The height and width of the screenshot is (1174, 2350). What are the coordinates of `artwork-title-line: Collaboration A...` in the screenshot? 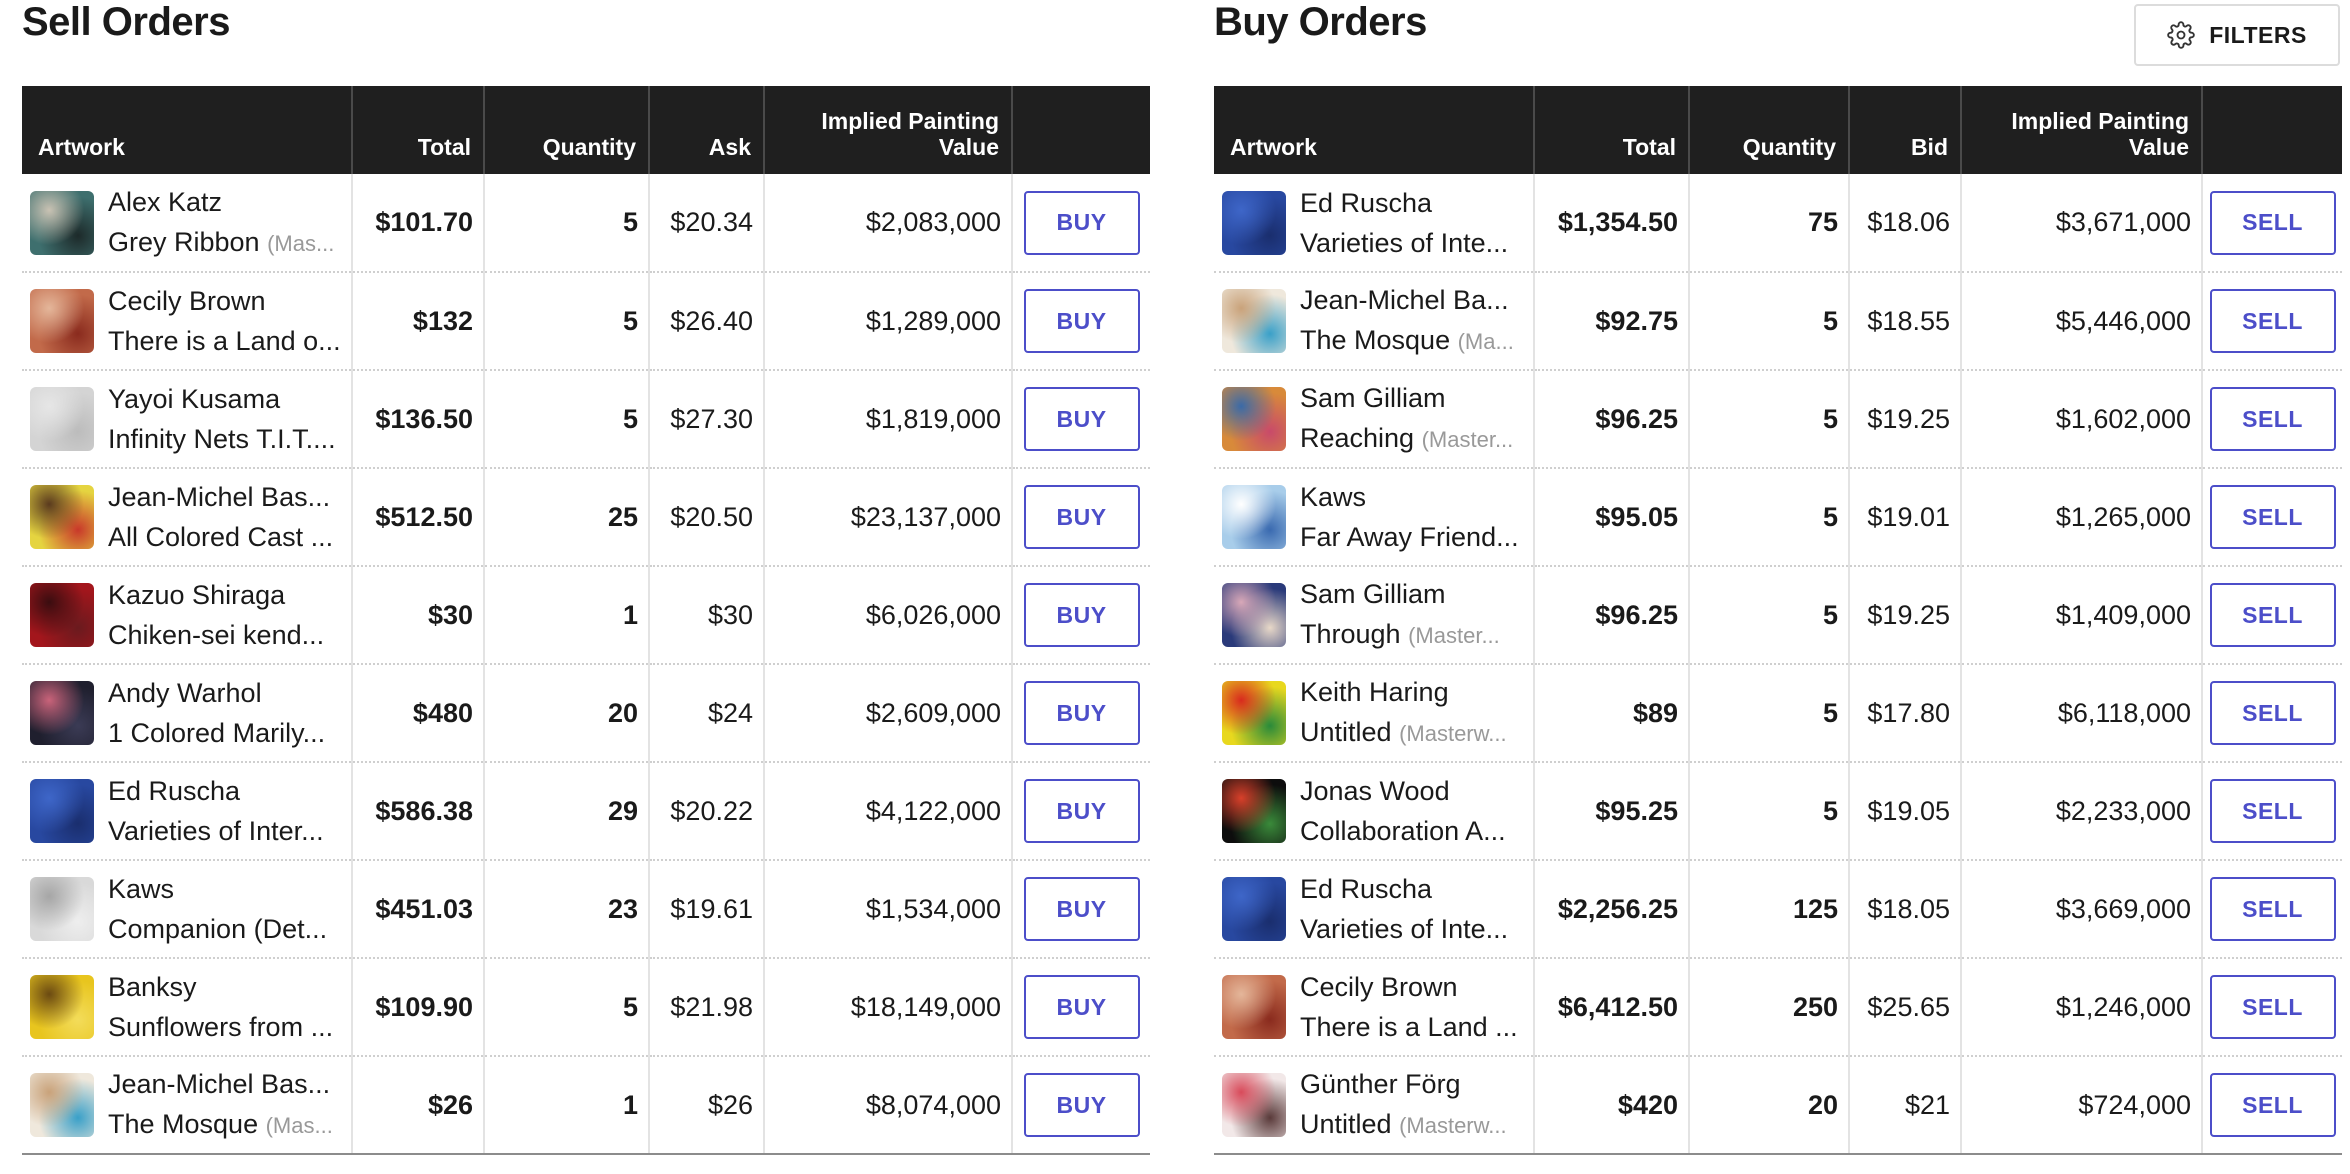 It's located at (1412, 831).